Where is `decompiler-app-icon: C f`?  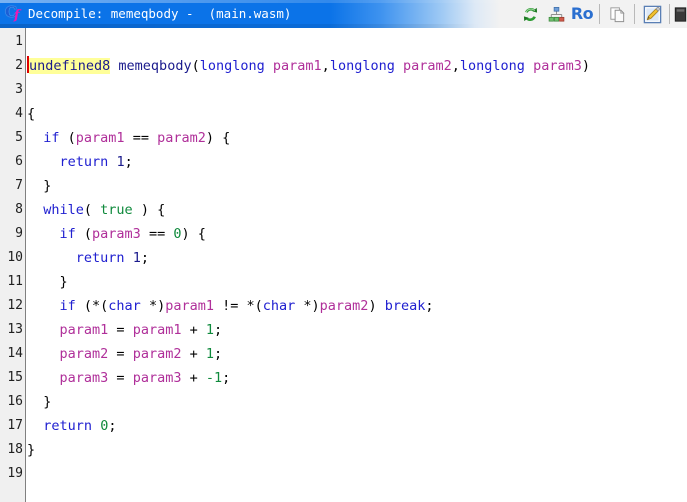 decompiler-app-icon: C f is located at coordinates (15, 14).